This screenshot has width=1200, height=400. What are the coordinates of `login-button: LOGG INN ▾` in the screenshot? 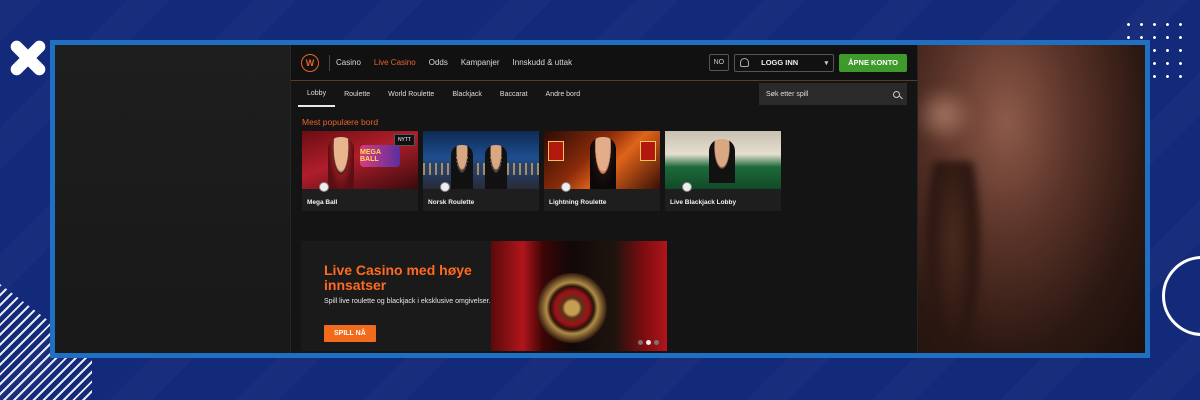 It's located at (784, 62).